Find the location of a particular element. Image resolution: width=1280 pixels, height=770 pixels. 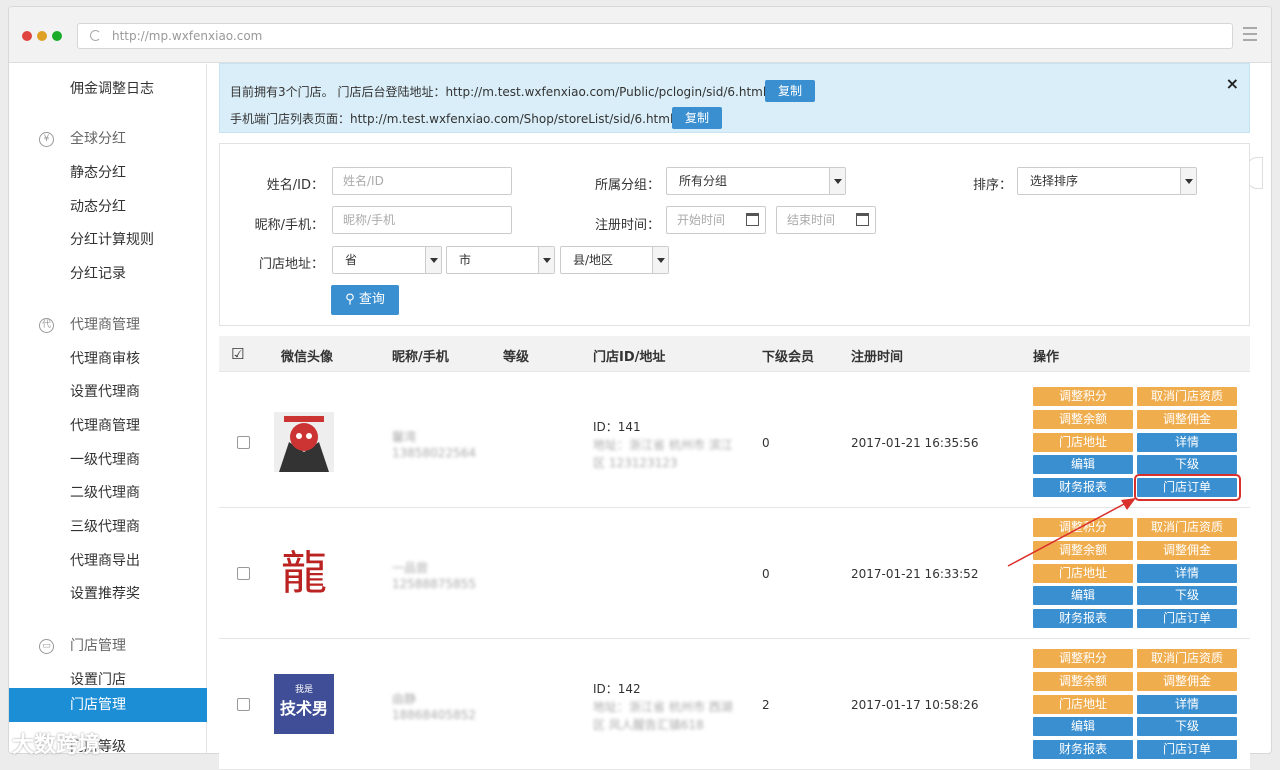

sidebar-group-global-dividend: ¥ 全球分红 is located at coordinates (82, 138).